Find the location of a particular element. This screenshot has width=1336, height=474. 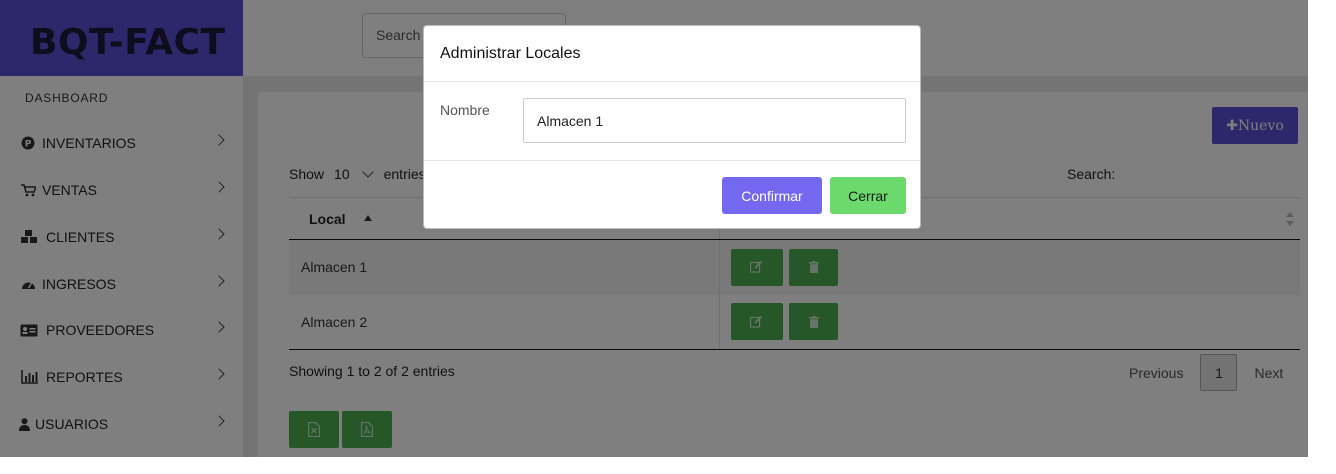

close-button: Cerrar is located at coordinates (868, 195).